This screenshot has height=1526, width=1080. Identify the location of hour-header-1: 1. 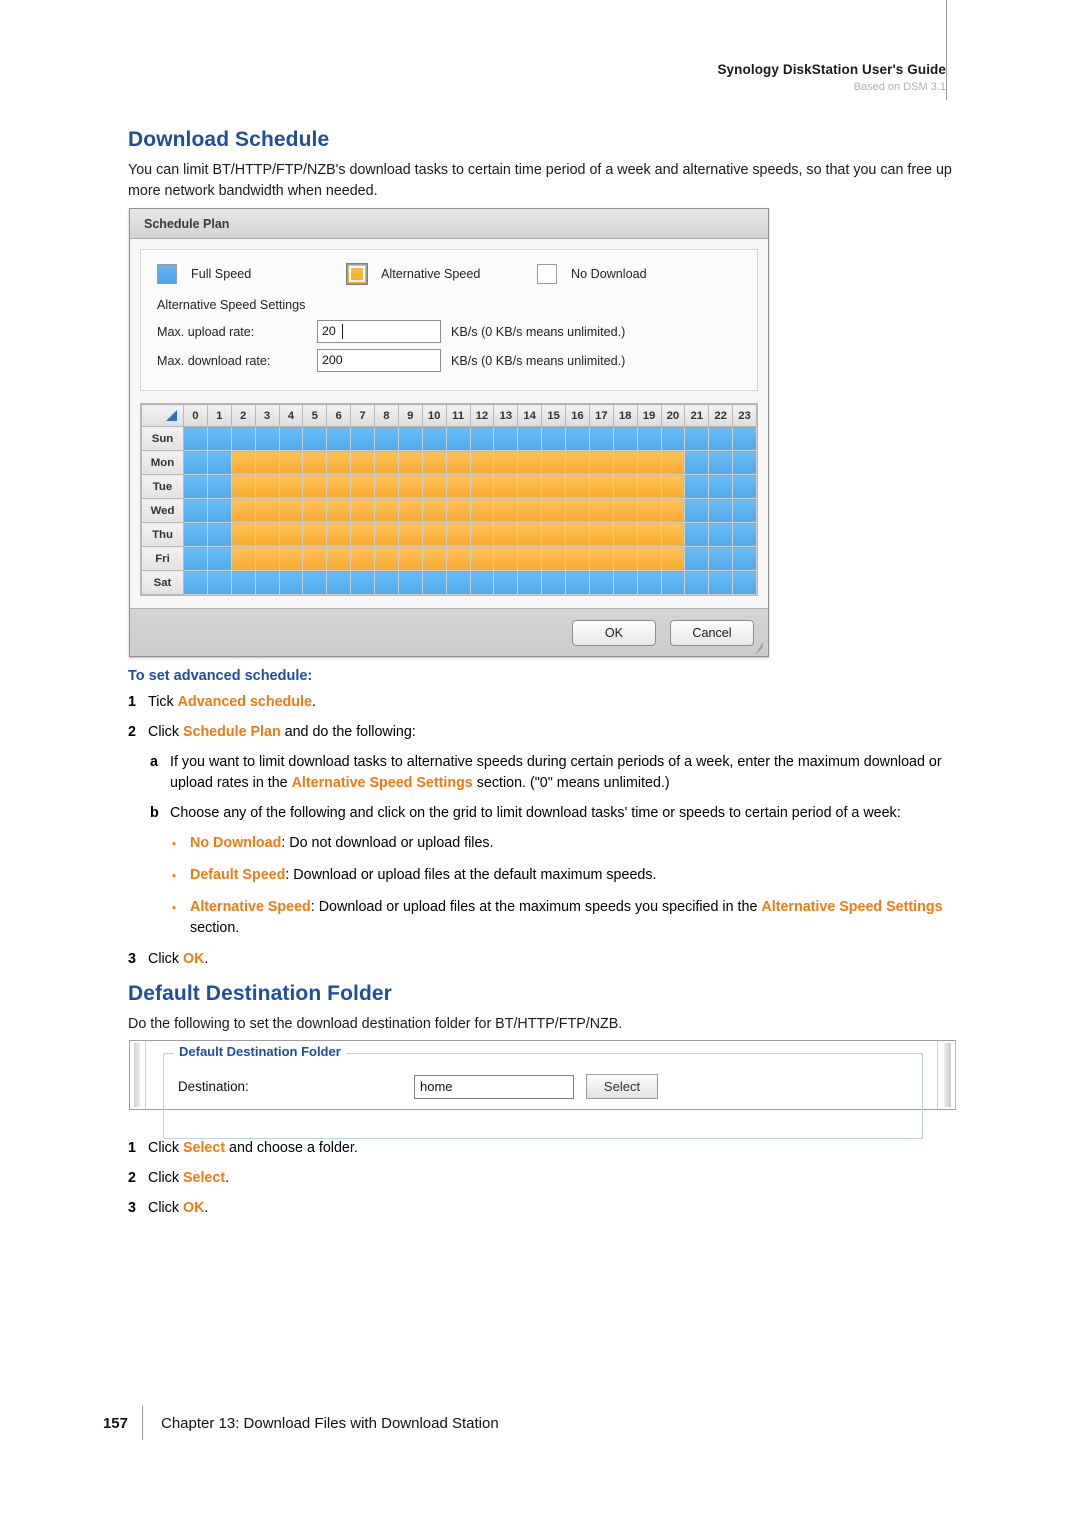
(219, 415).